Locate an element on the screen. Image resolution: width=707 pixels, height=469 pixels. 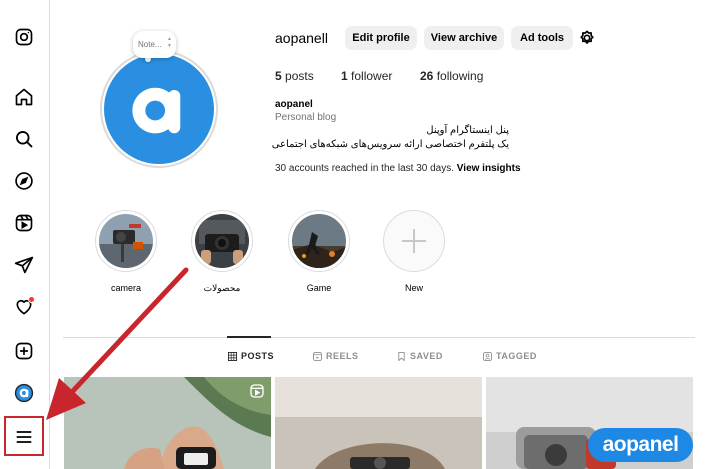
stat-followers: 1 follower is located at coordinates (366, 76).